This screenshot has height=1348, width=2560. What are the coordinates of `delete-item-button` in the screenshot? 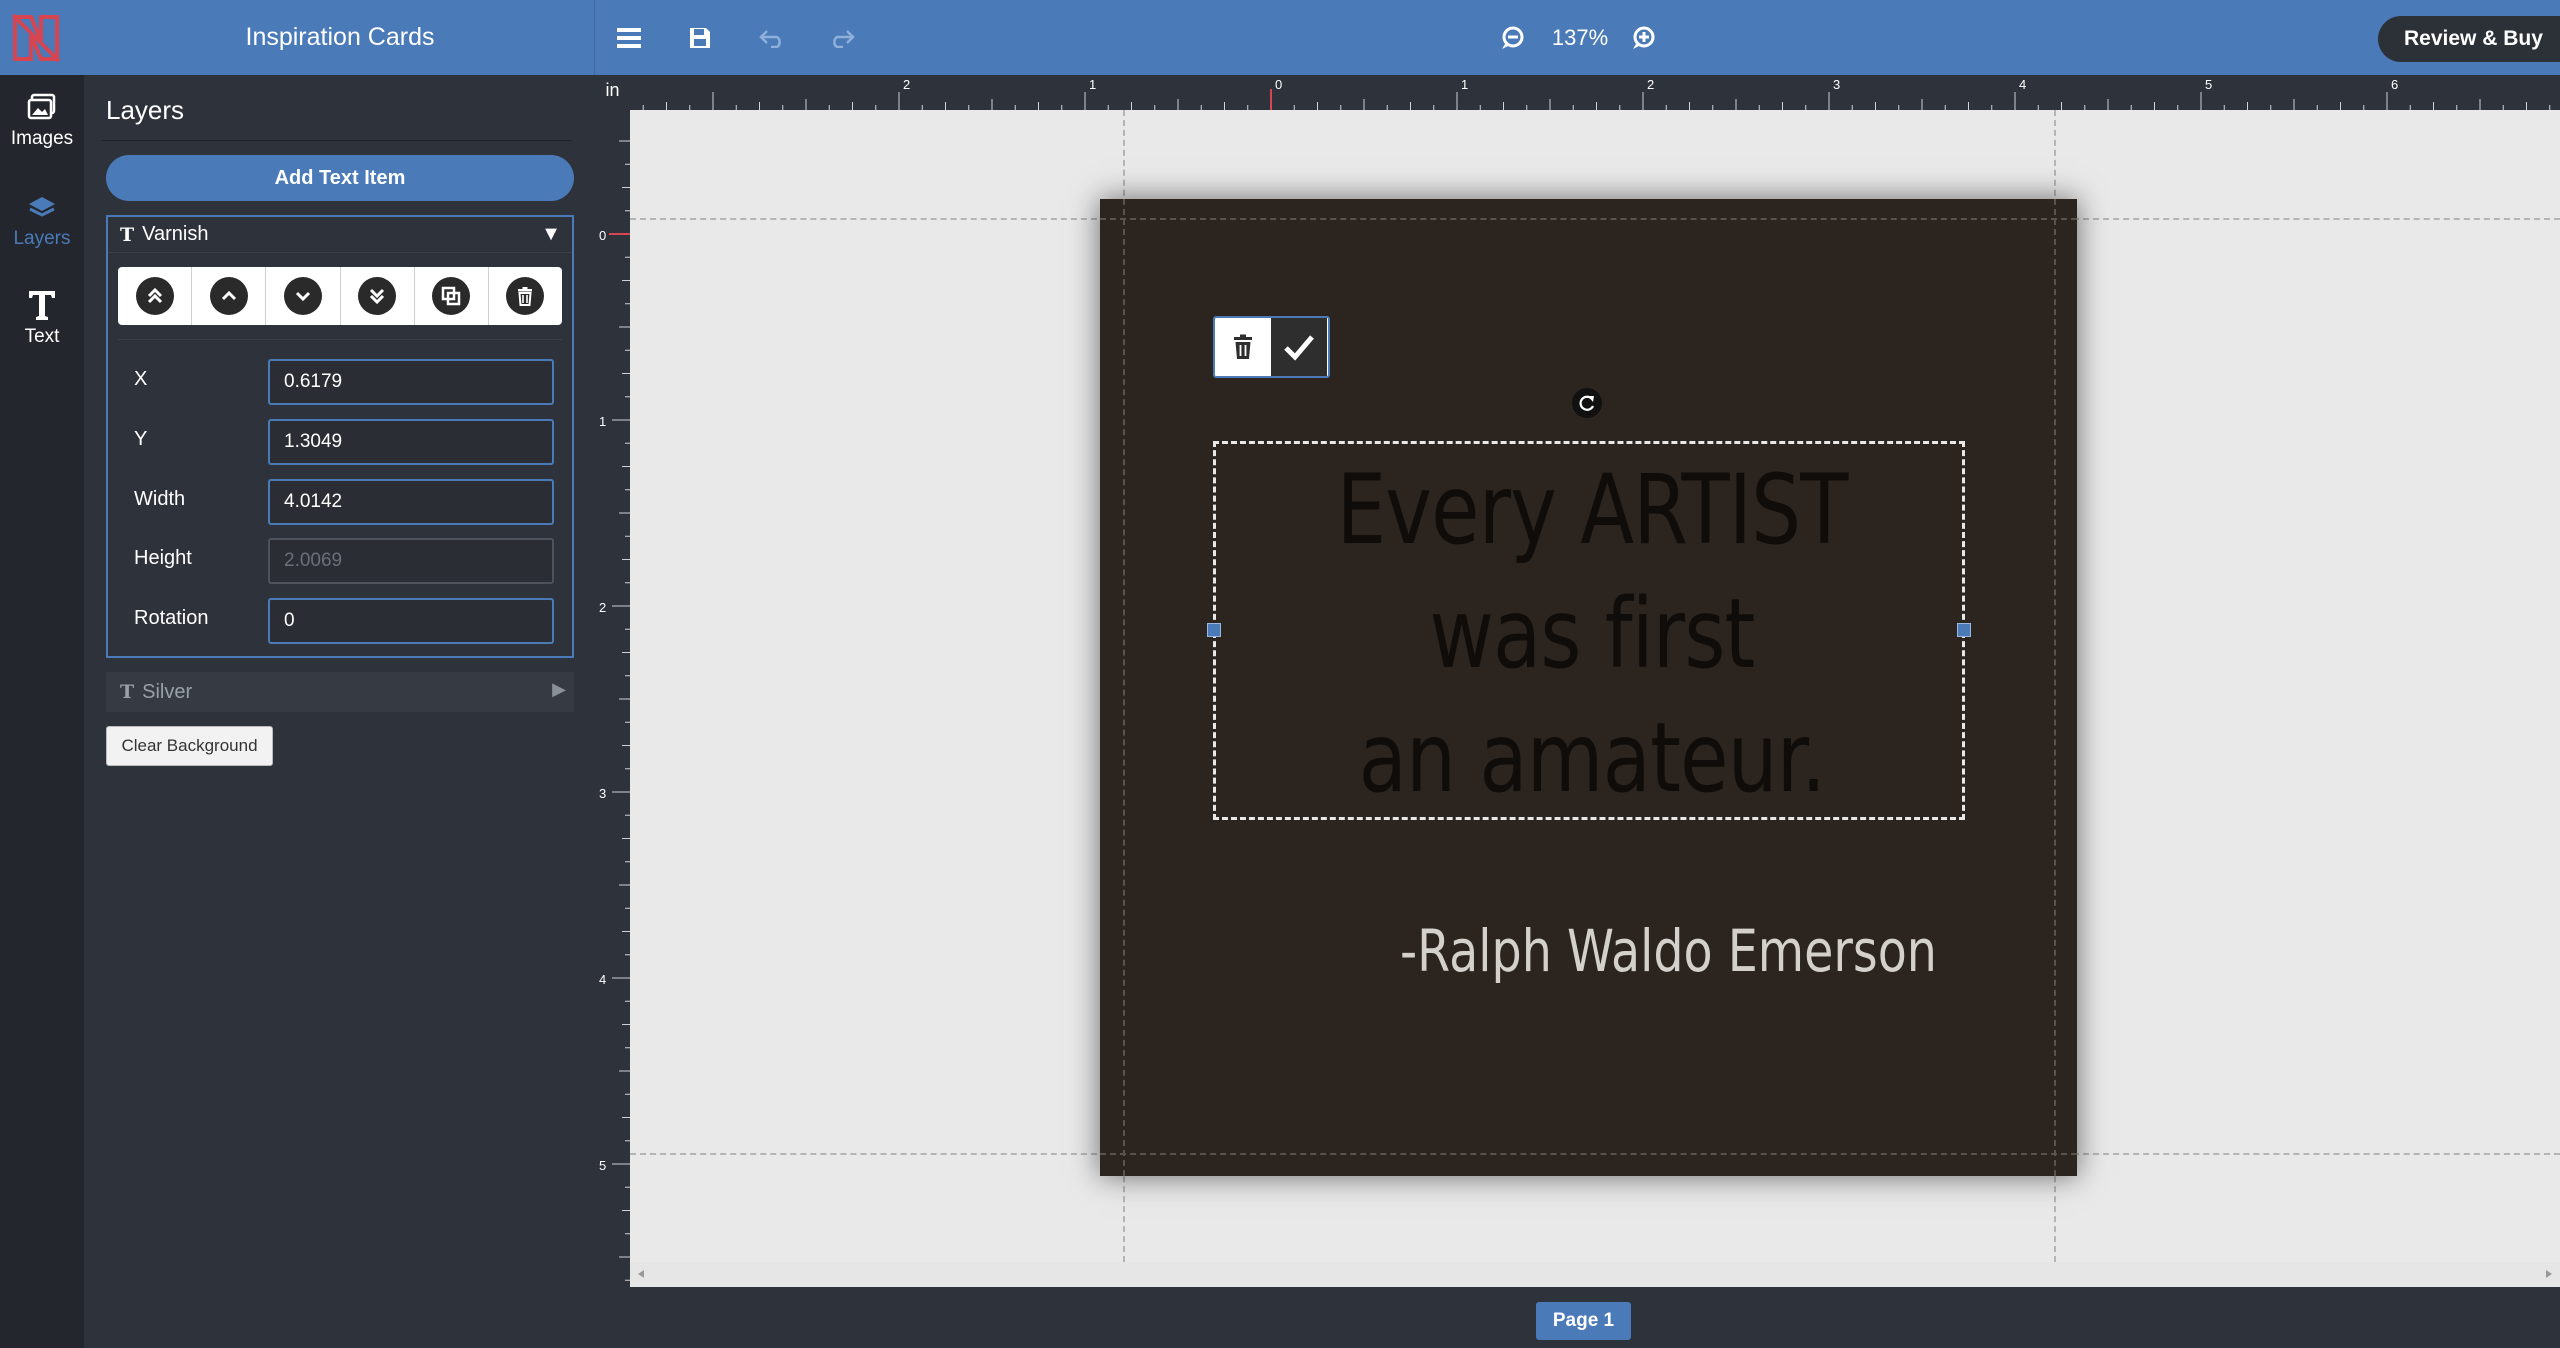 It's located at (1243, 347).